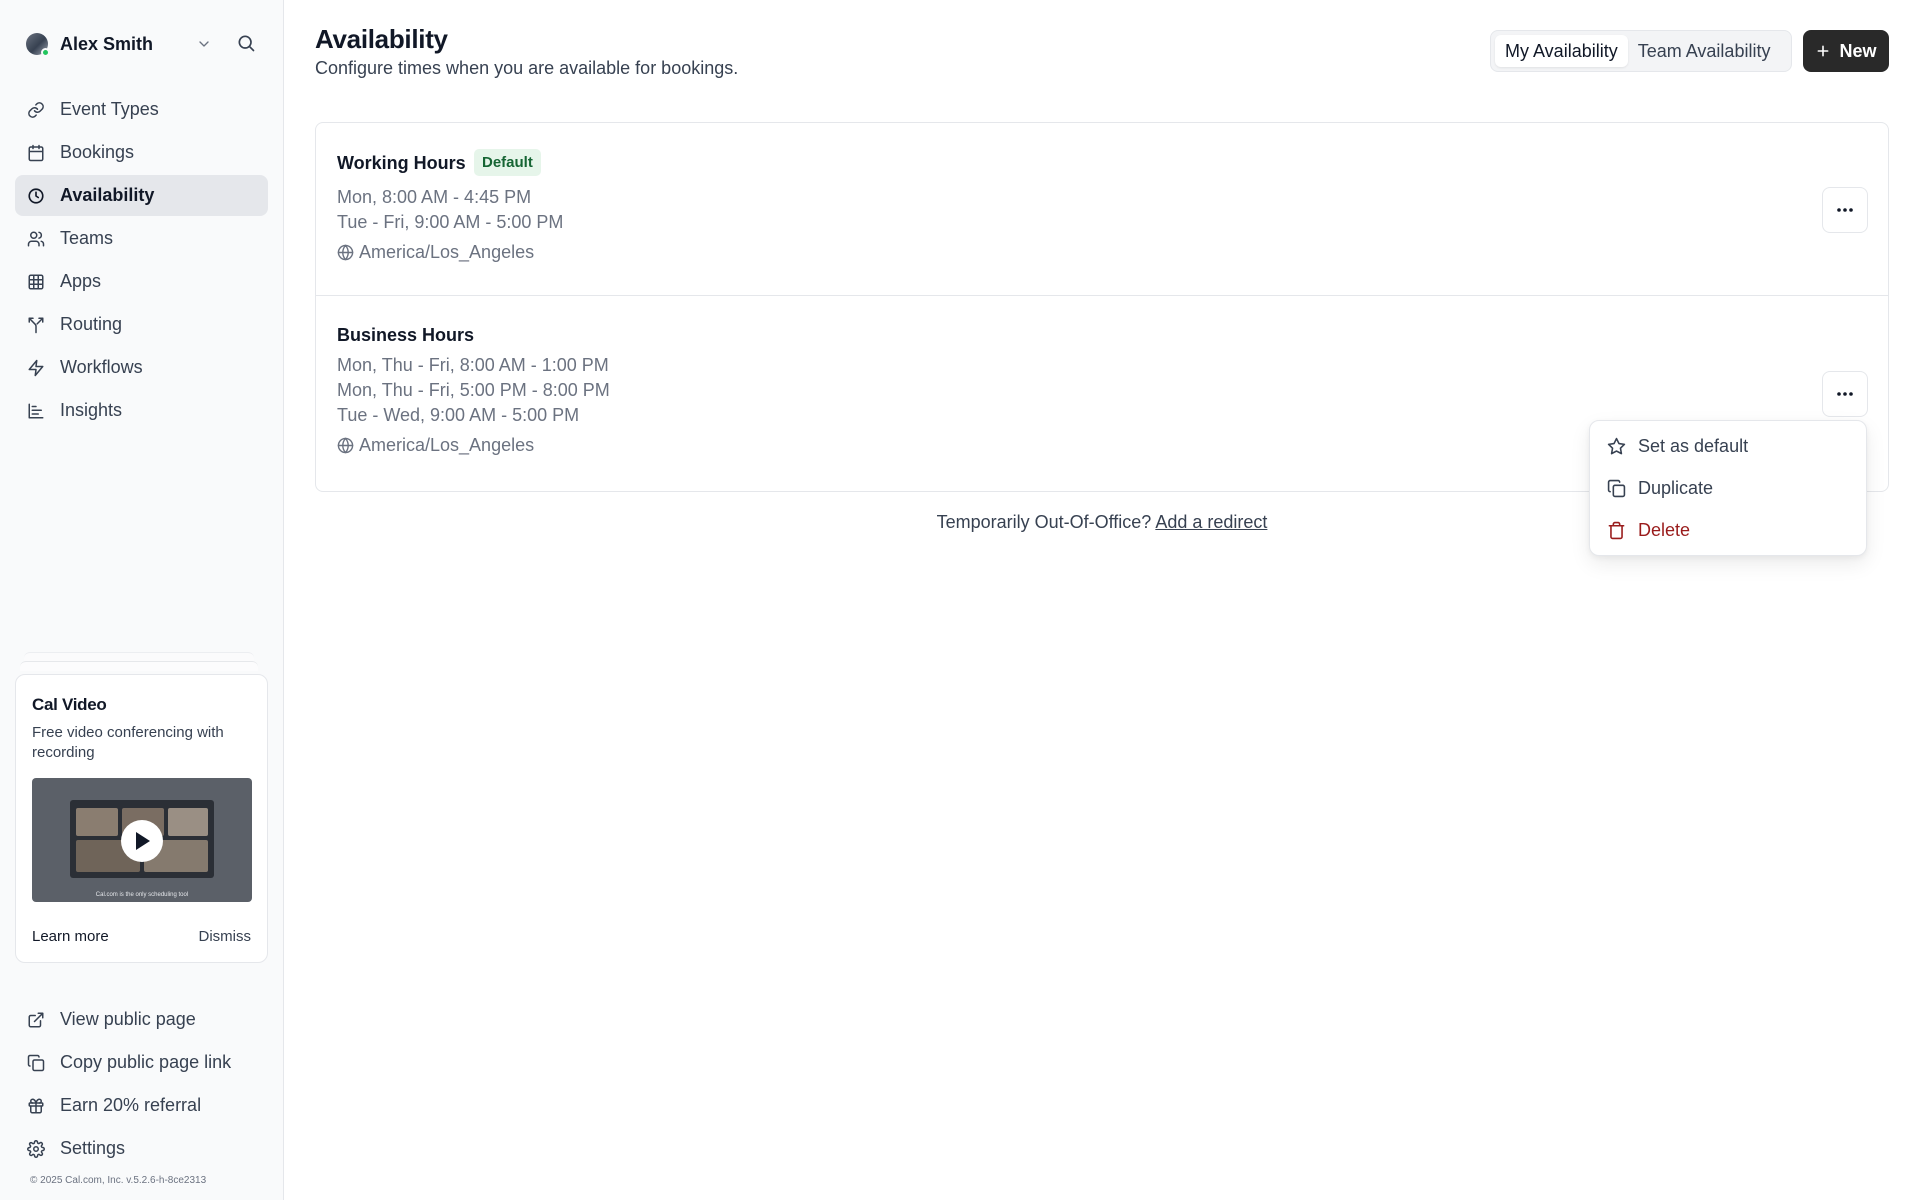 This screenshot has width=1920, height=1200. I want to click on calendar-icon, so click(36, 153).